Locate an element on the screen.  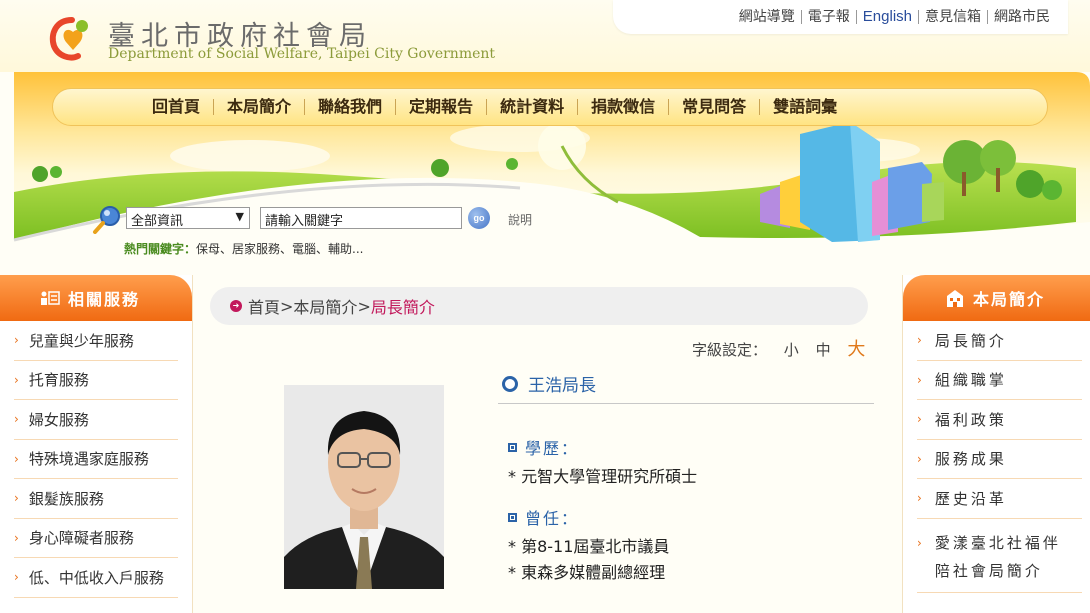
font-size-medium: 中 is located at coordinates (823, 350).